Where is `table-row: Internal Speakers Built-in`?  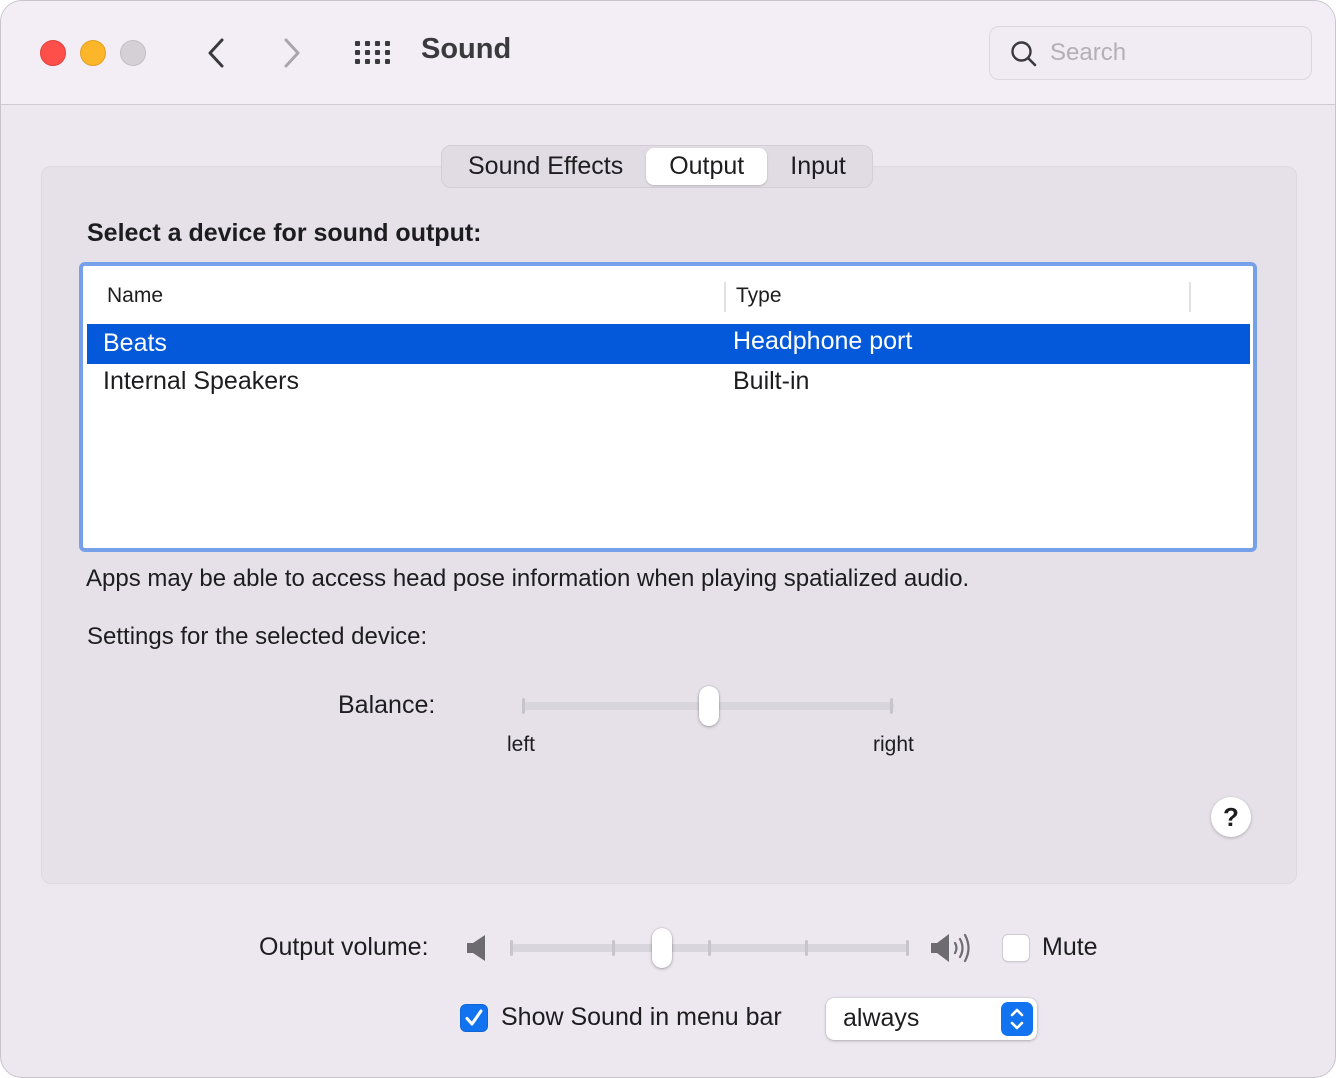 table-row: Internal Speakers Built-in is located at coordinates (668, 384).